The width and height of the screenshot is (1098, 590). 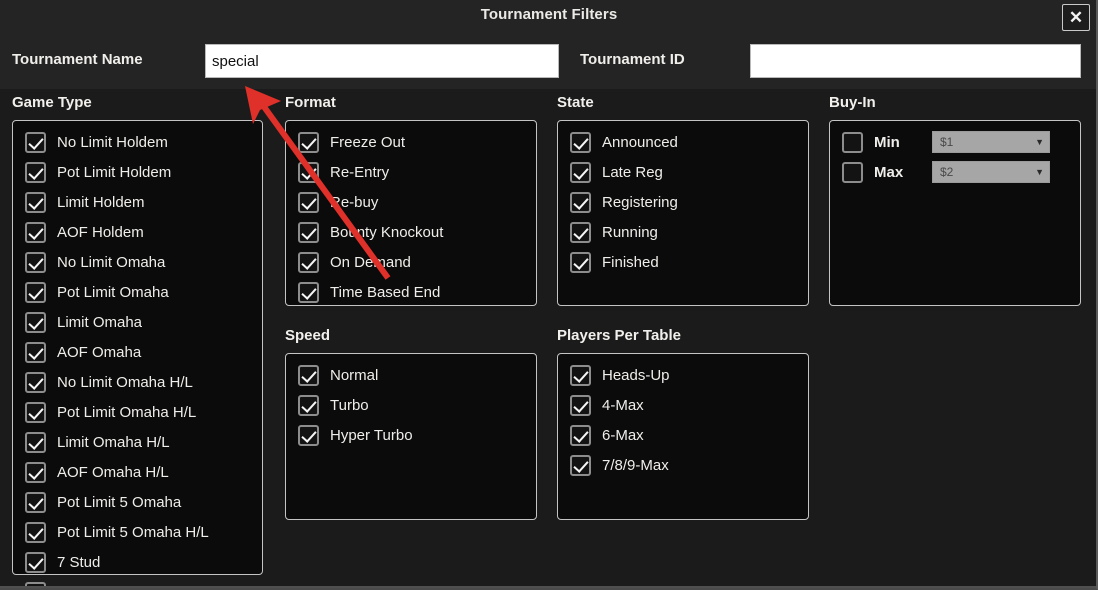 I want to click on window-bottom-edge, so click(x=548, y=587).